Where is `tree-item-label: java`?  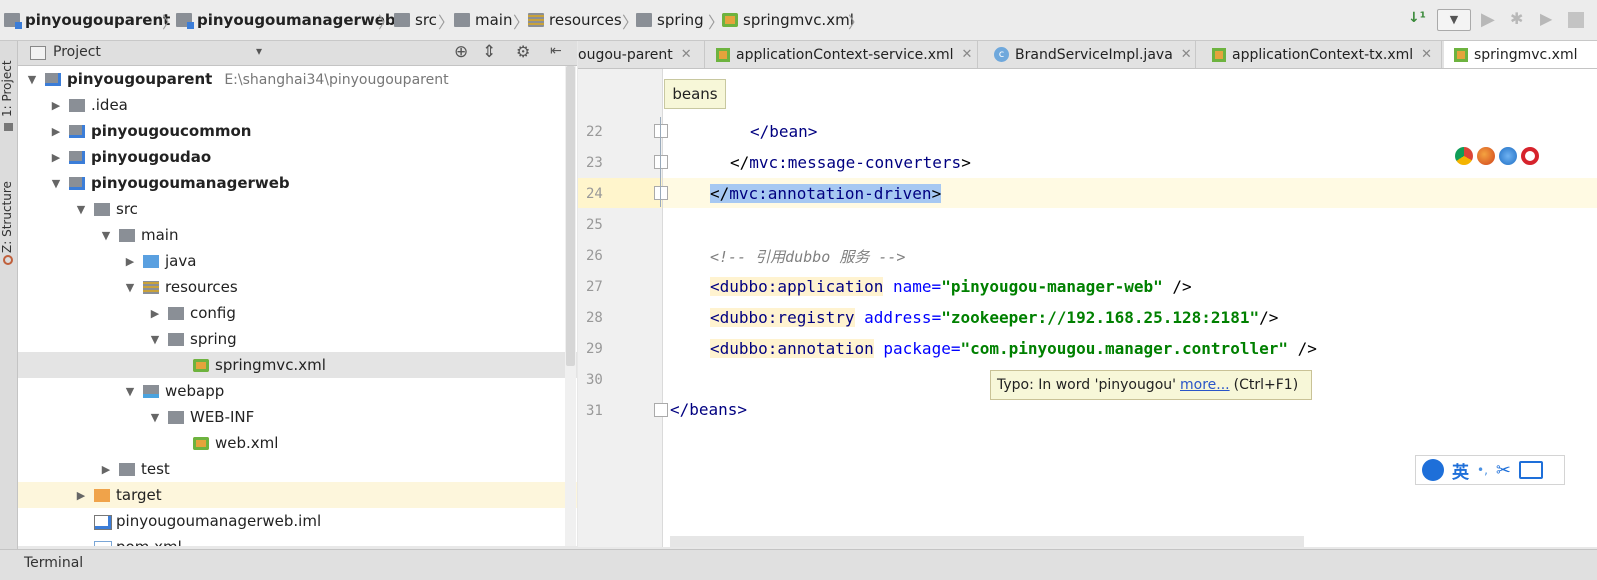 tree-item-label: java is located at coordinates (181, 261).